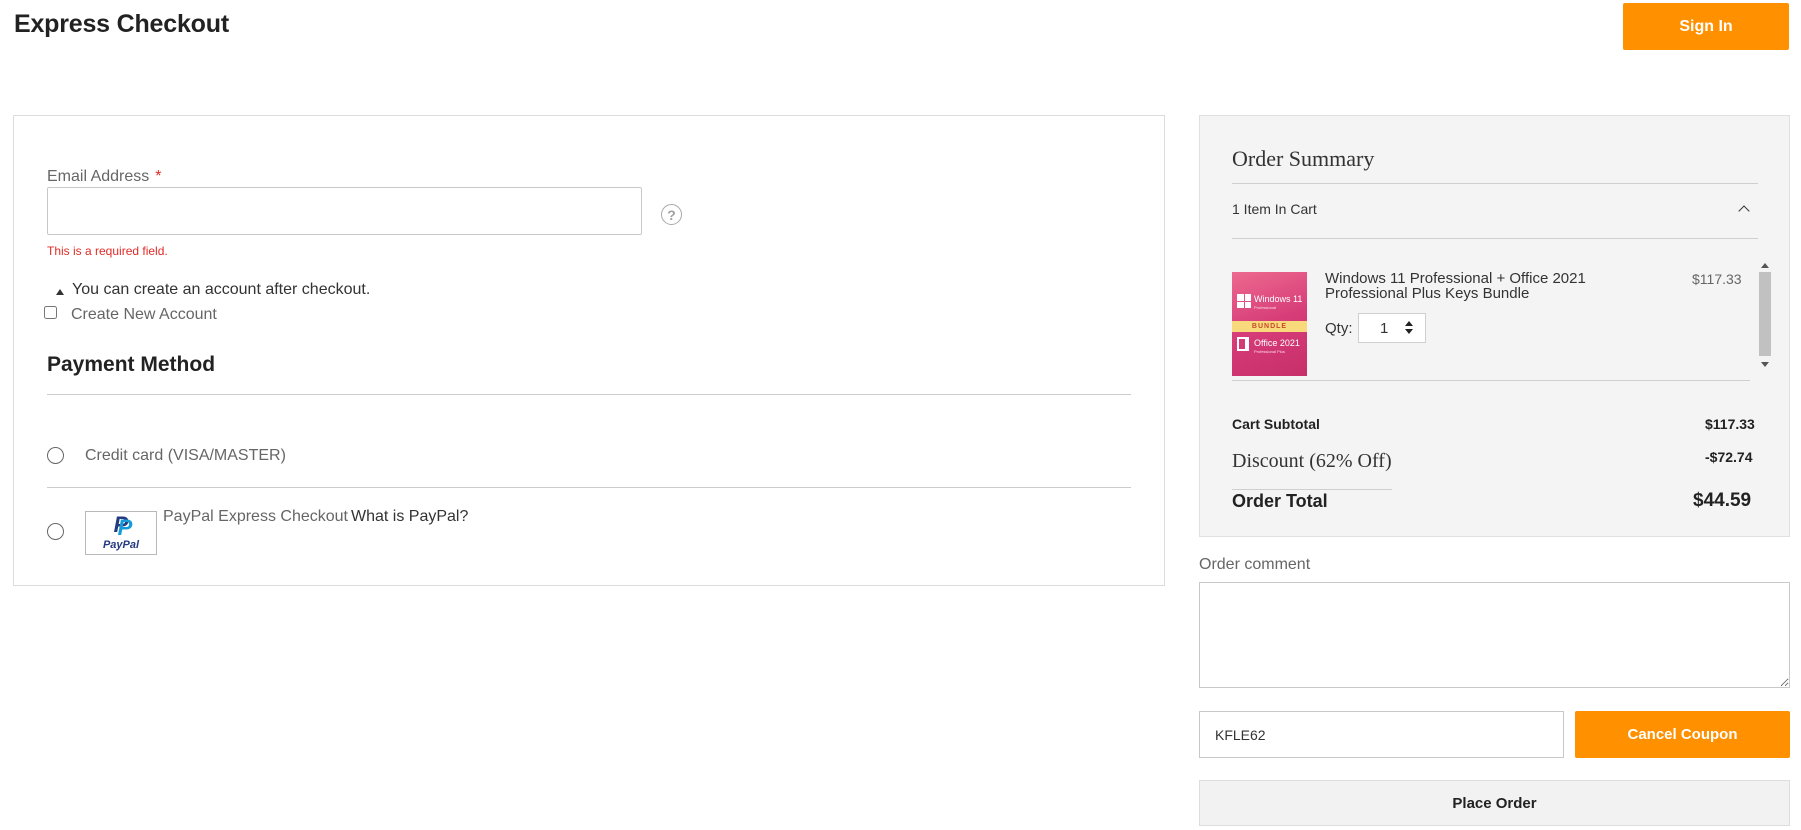 Image resolution: width=1801 pixels, height=830 pixels. I want to click on discount-value: -$72.74, so click(1729, 457).